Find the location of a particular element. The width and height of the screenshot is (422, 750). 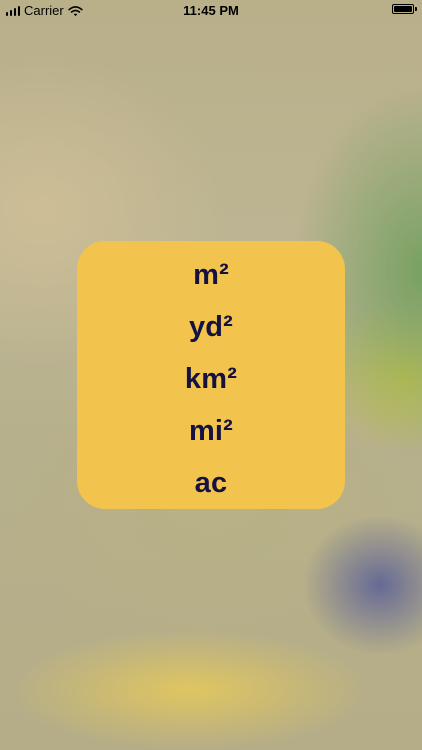

unit-option-square-miles: mi² is located at coordinates (211, 431).